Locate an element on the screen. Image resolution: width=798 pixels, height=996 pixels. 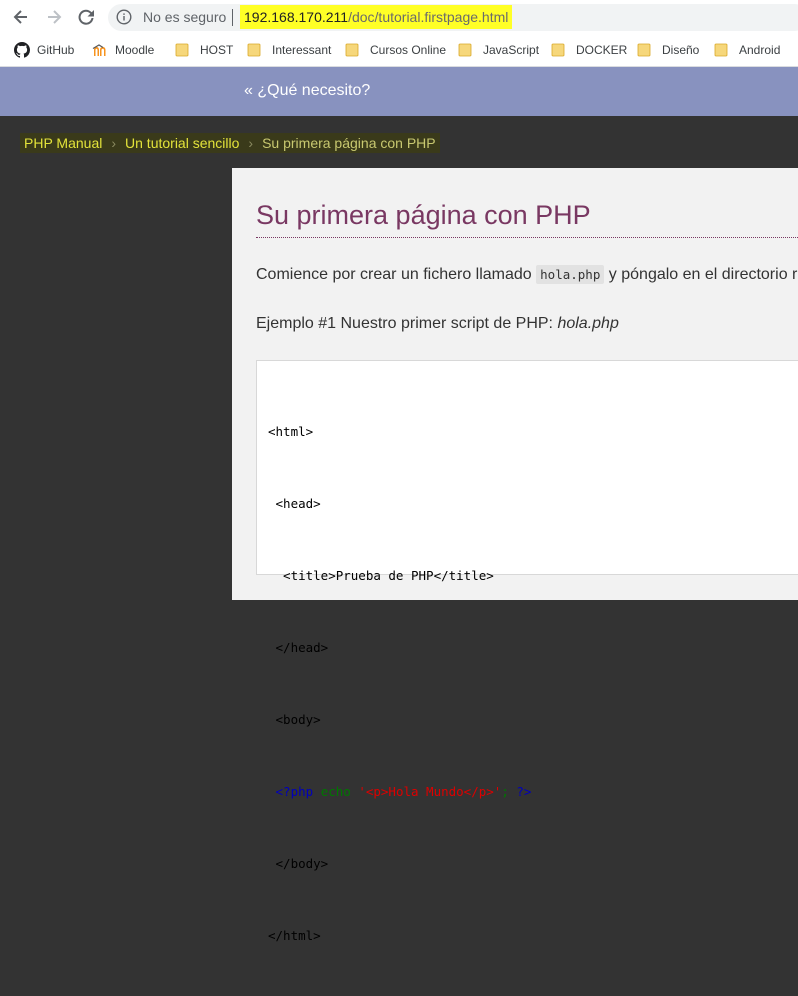
bookmark-folder-diseno: Diseño is located at coordinates (668, 50).